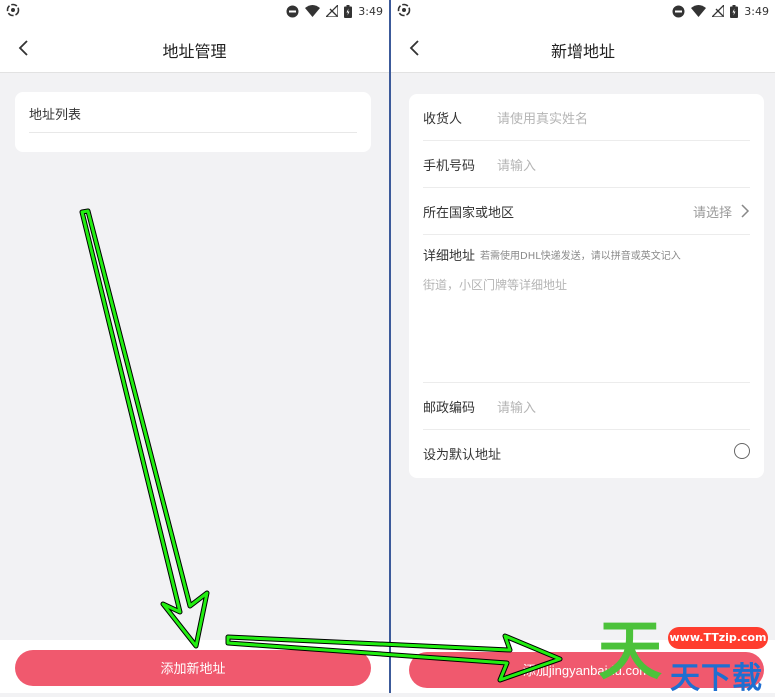 The image size is (775, 697). What do you see at coordinates (495, 284) in the screenshot?
I see `detailed-address-input: 街道，小区门牌等详细地址` at bounding box center [495, 284].